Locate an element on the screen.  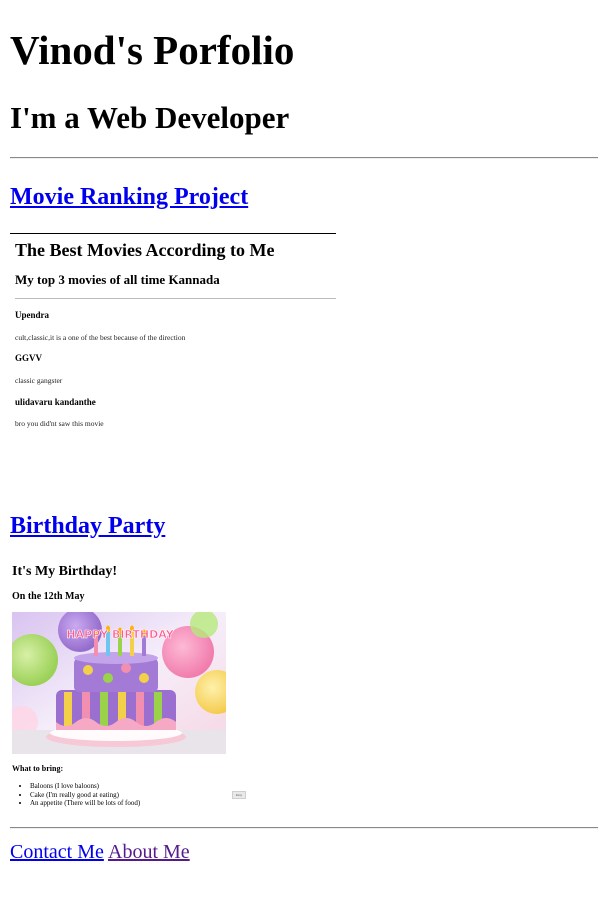
about-me-link: About Me is located at coordinates (149, 852).